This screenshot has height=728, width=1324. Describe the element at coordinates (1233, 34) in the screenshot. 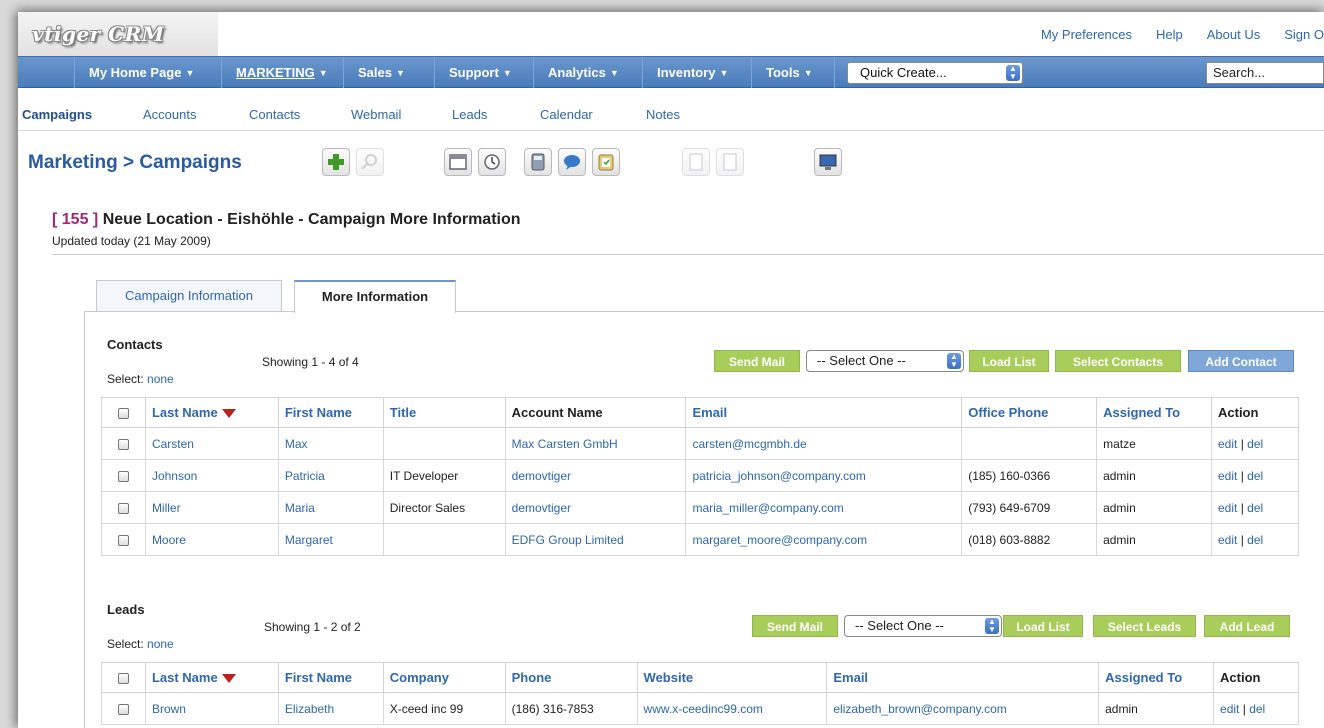

I see `about-us-link: About Us` at that location.